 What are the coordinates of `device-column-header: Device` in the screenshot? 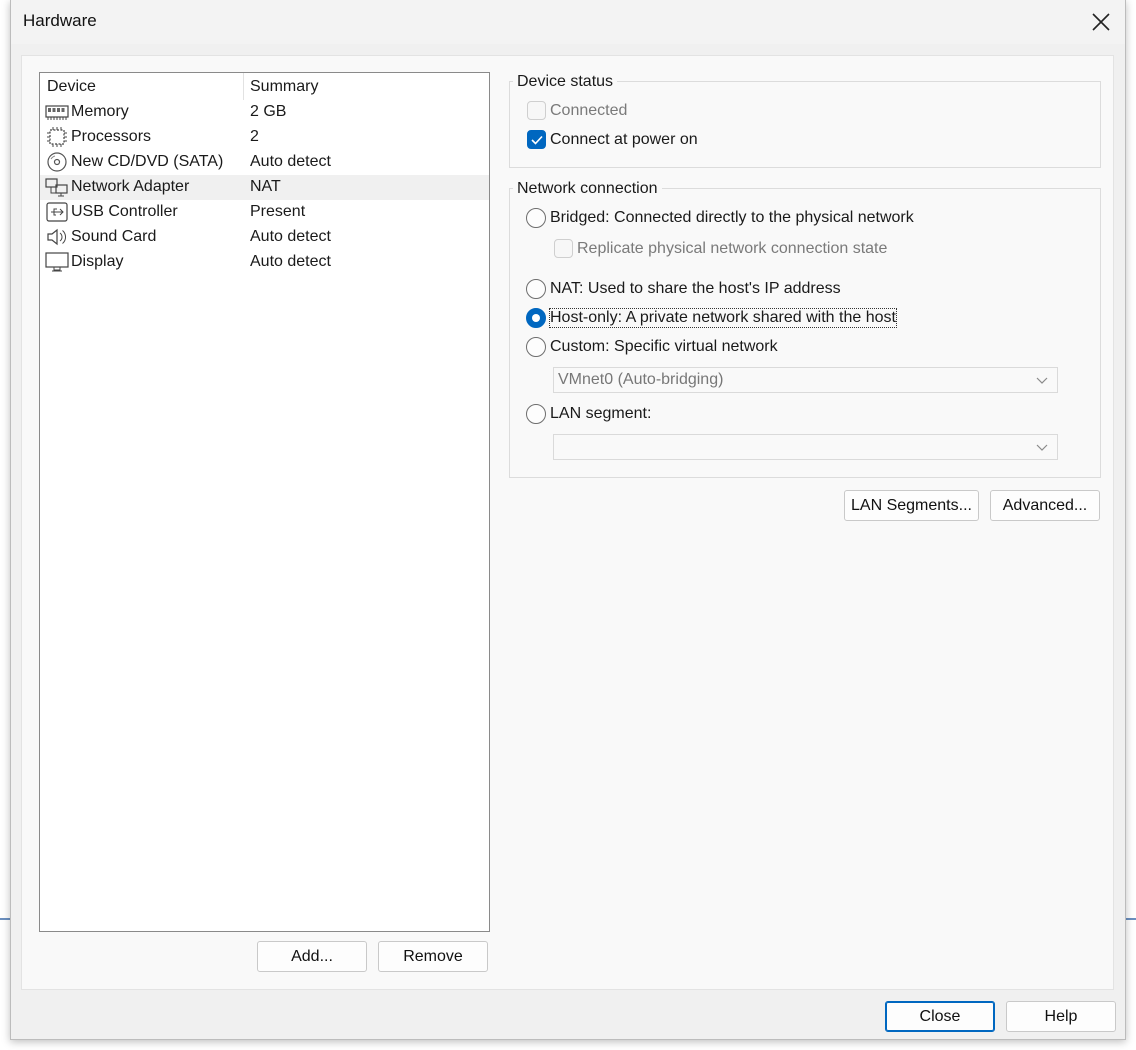 It's located at (71, 87).